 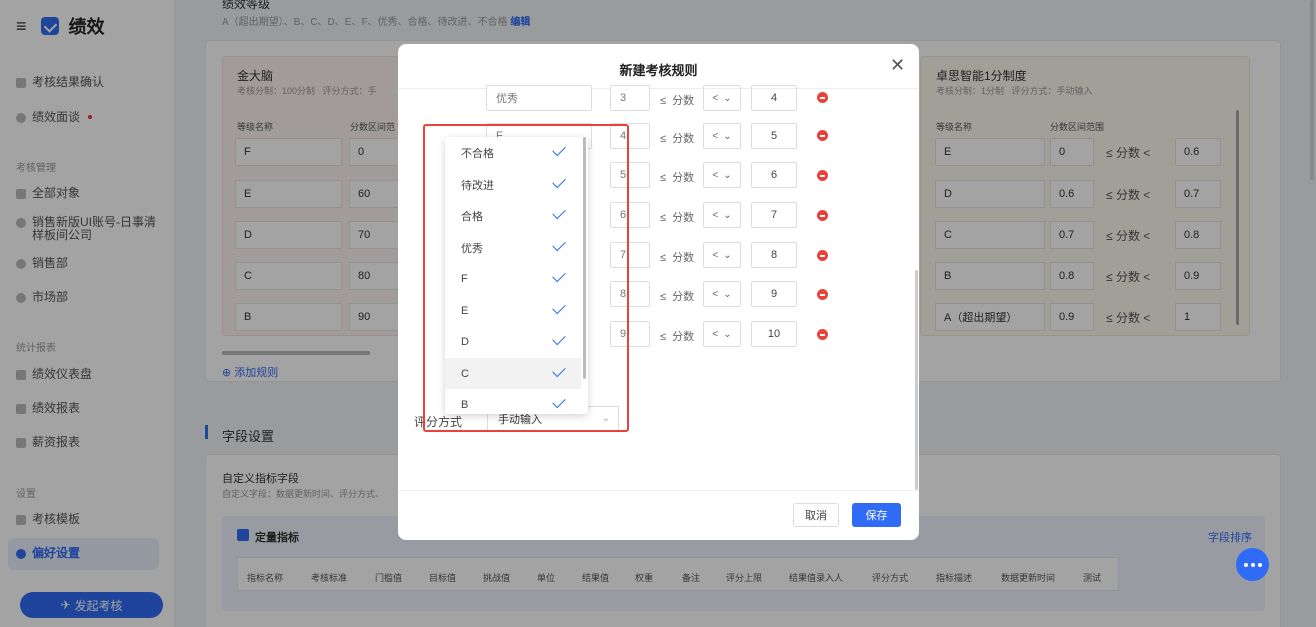 I want to click on max-score-field: 5, so click(x=774, y=136).